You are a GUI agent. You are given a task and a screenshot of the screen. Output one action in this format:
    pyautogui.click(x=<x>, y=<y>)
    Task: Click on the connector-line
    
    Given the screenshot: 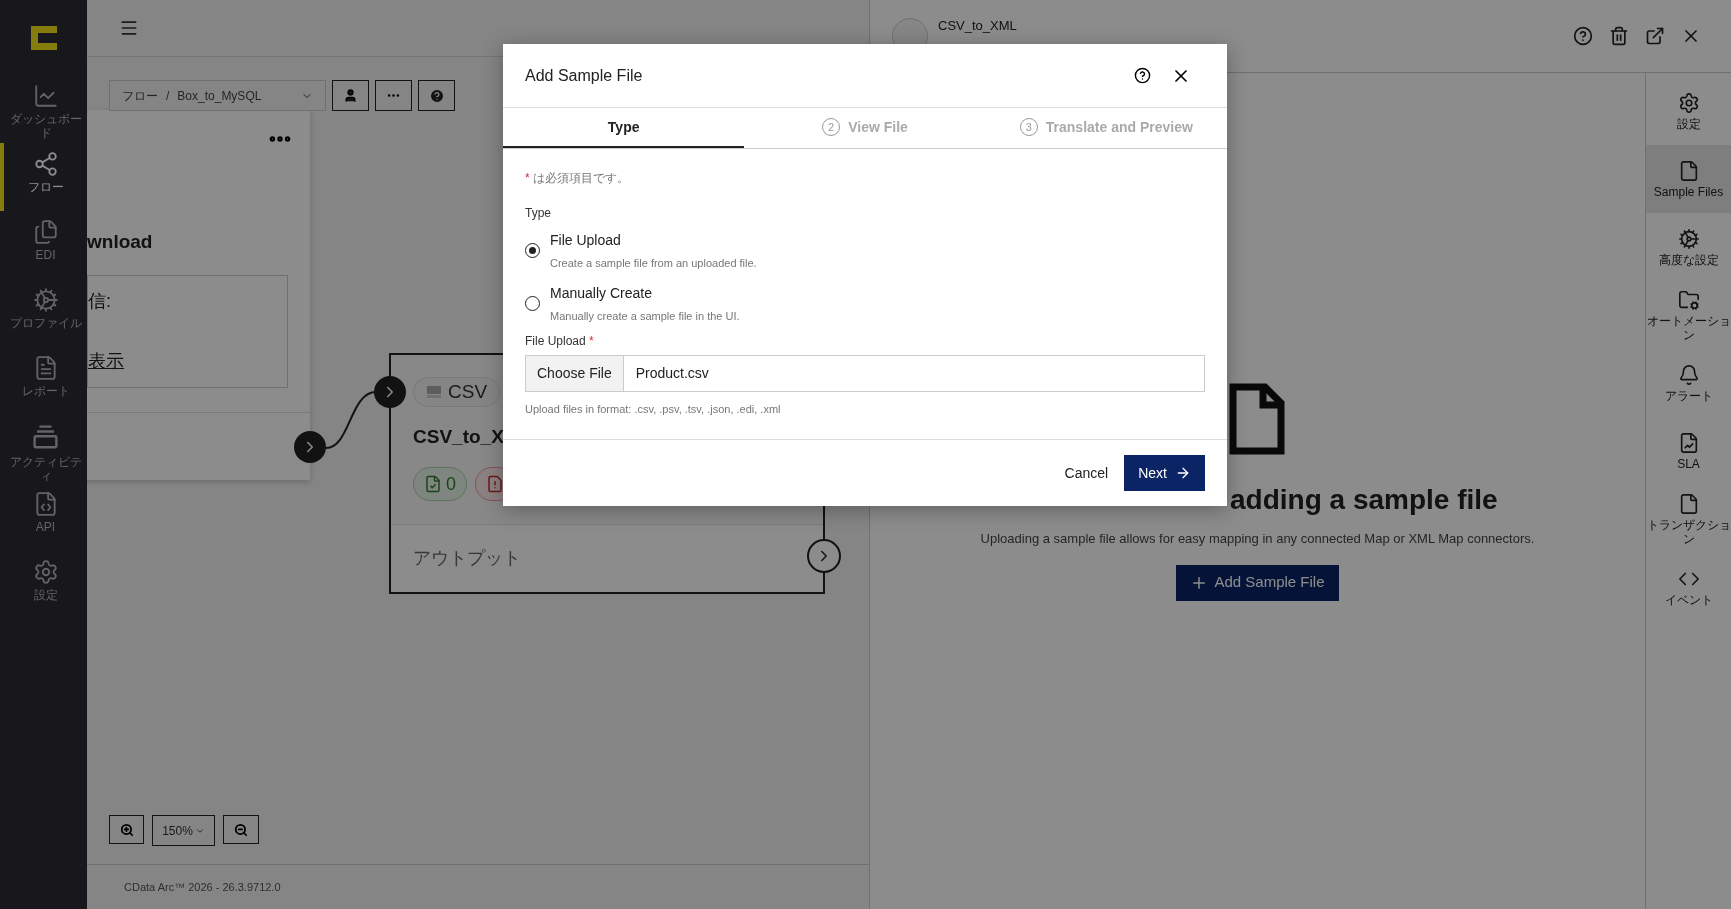 What is the action you would take?
    pyautogui.click(x=351, y=420)
    